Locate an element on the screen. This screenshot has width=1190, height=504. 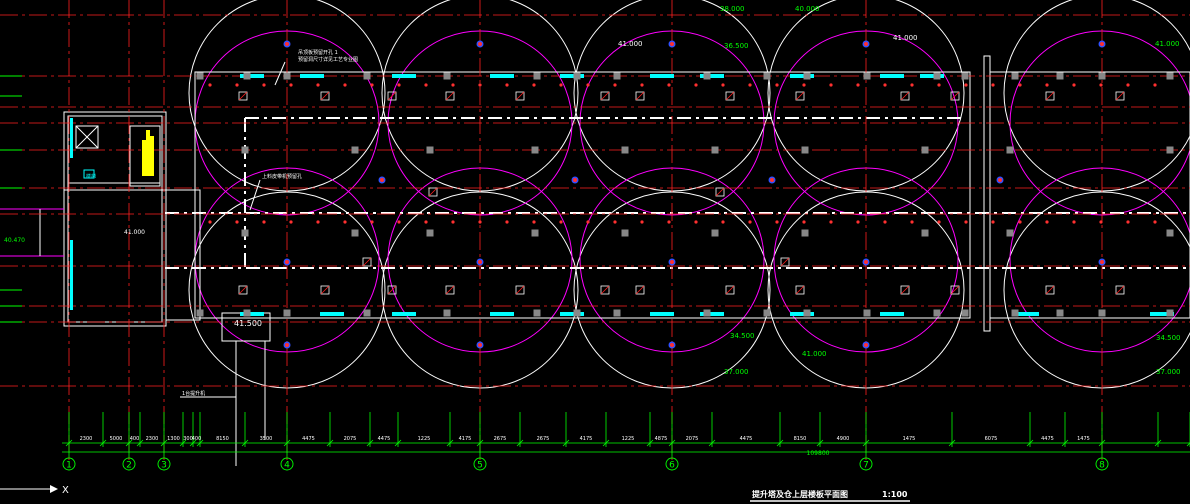
axis-bubble-label: 4 is located at coordinates (287, 466).